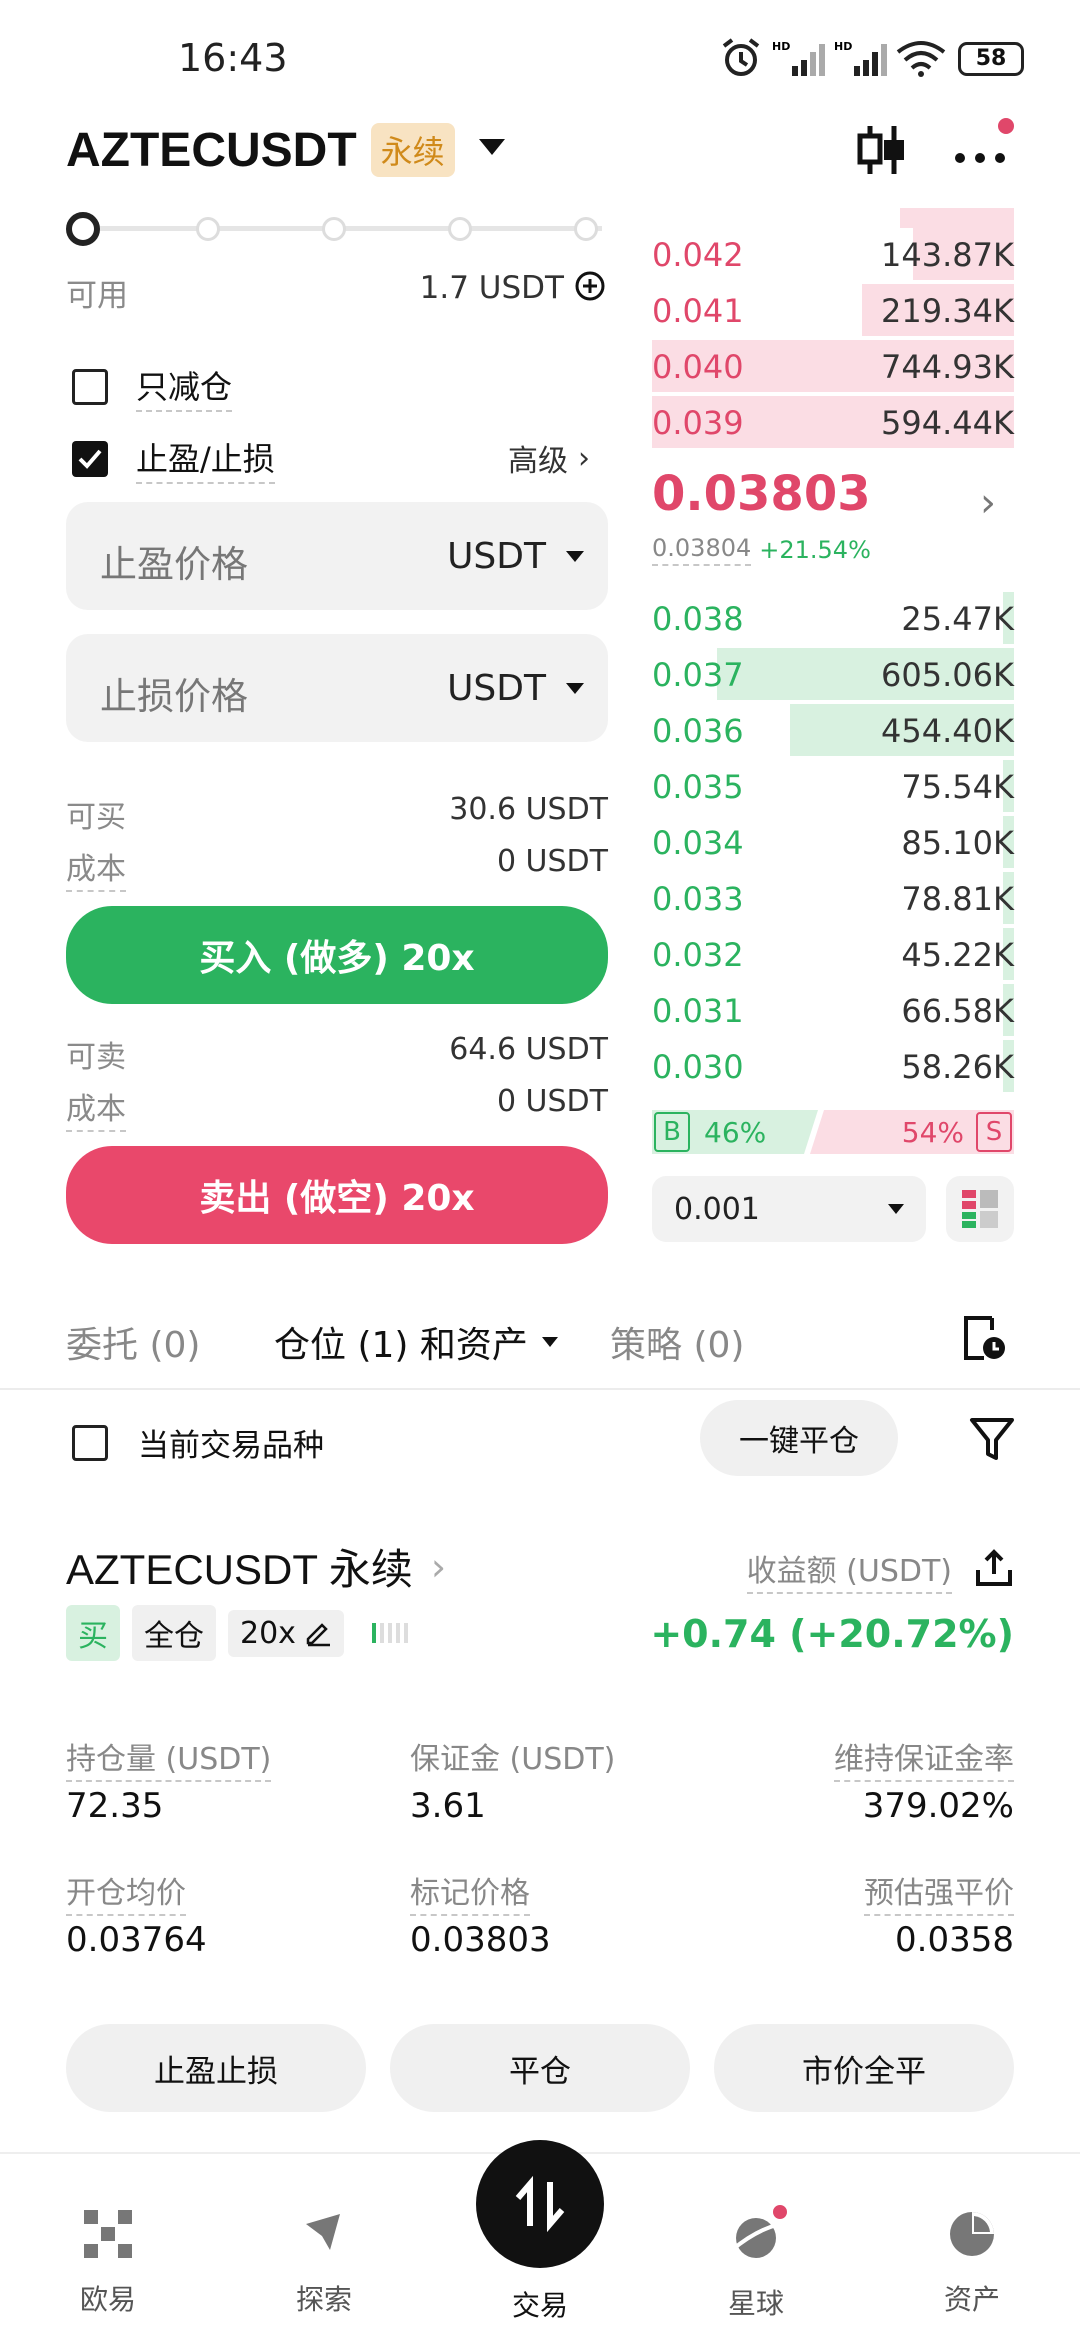 The width and height of the screenshot is (1080, 2340). Describe the element at coordinates (833, 618) in the screenshot. I see `bid-row: 0.038 25.47K` at that location.